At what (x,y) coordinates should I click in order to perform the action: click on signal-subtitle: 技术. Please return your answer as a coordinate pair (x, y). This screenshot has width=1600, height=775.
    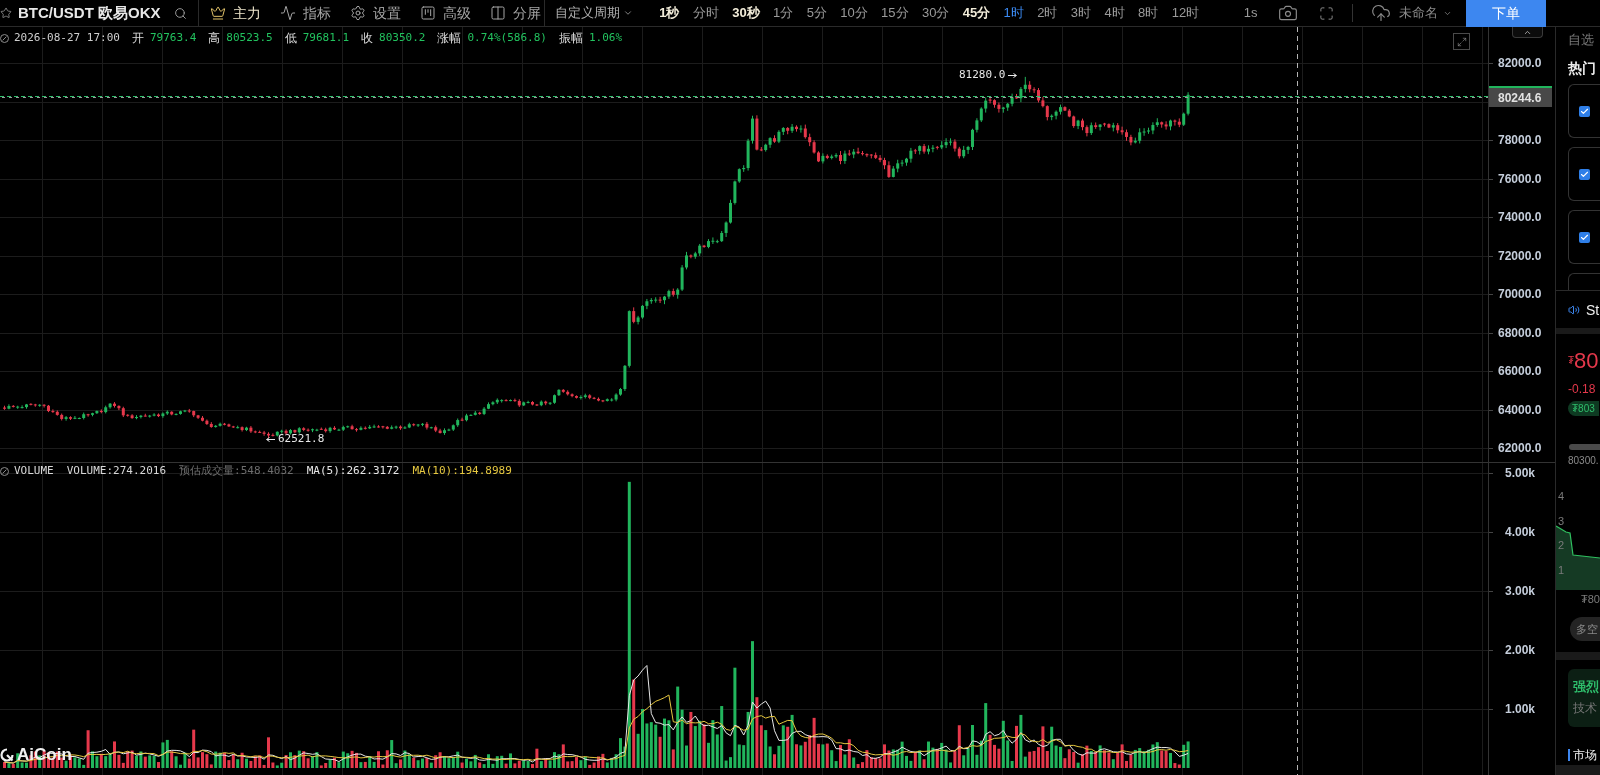
    Looking at the image, I should click on (1585, 708).